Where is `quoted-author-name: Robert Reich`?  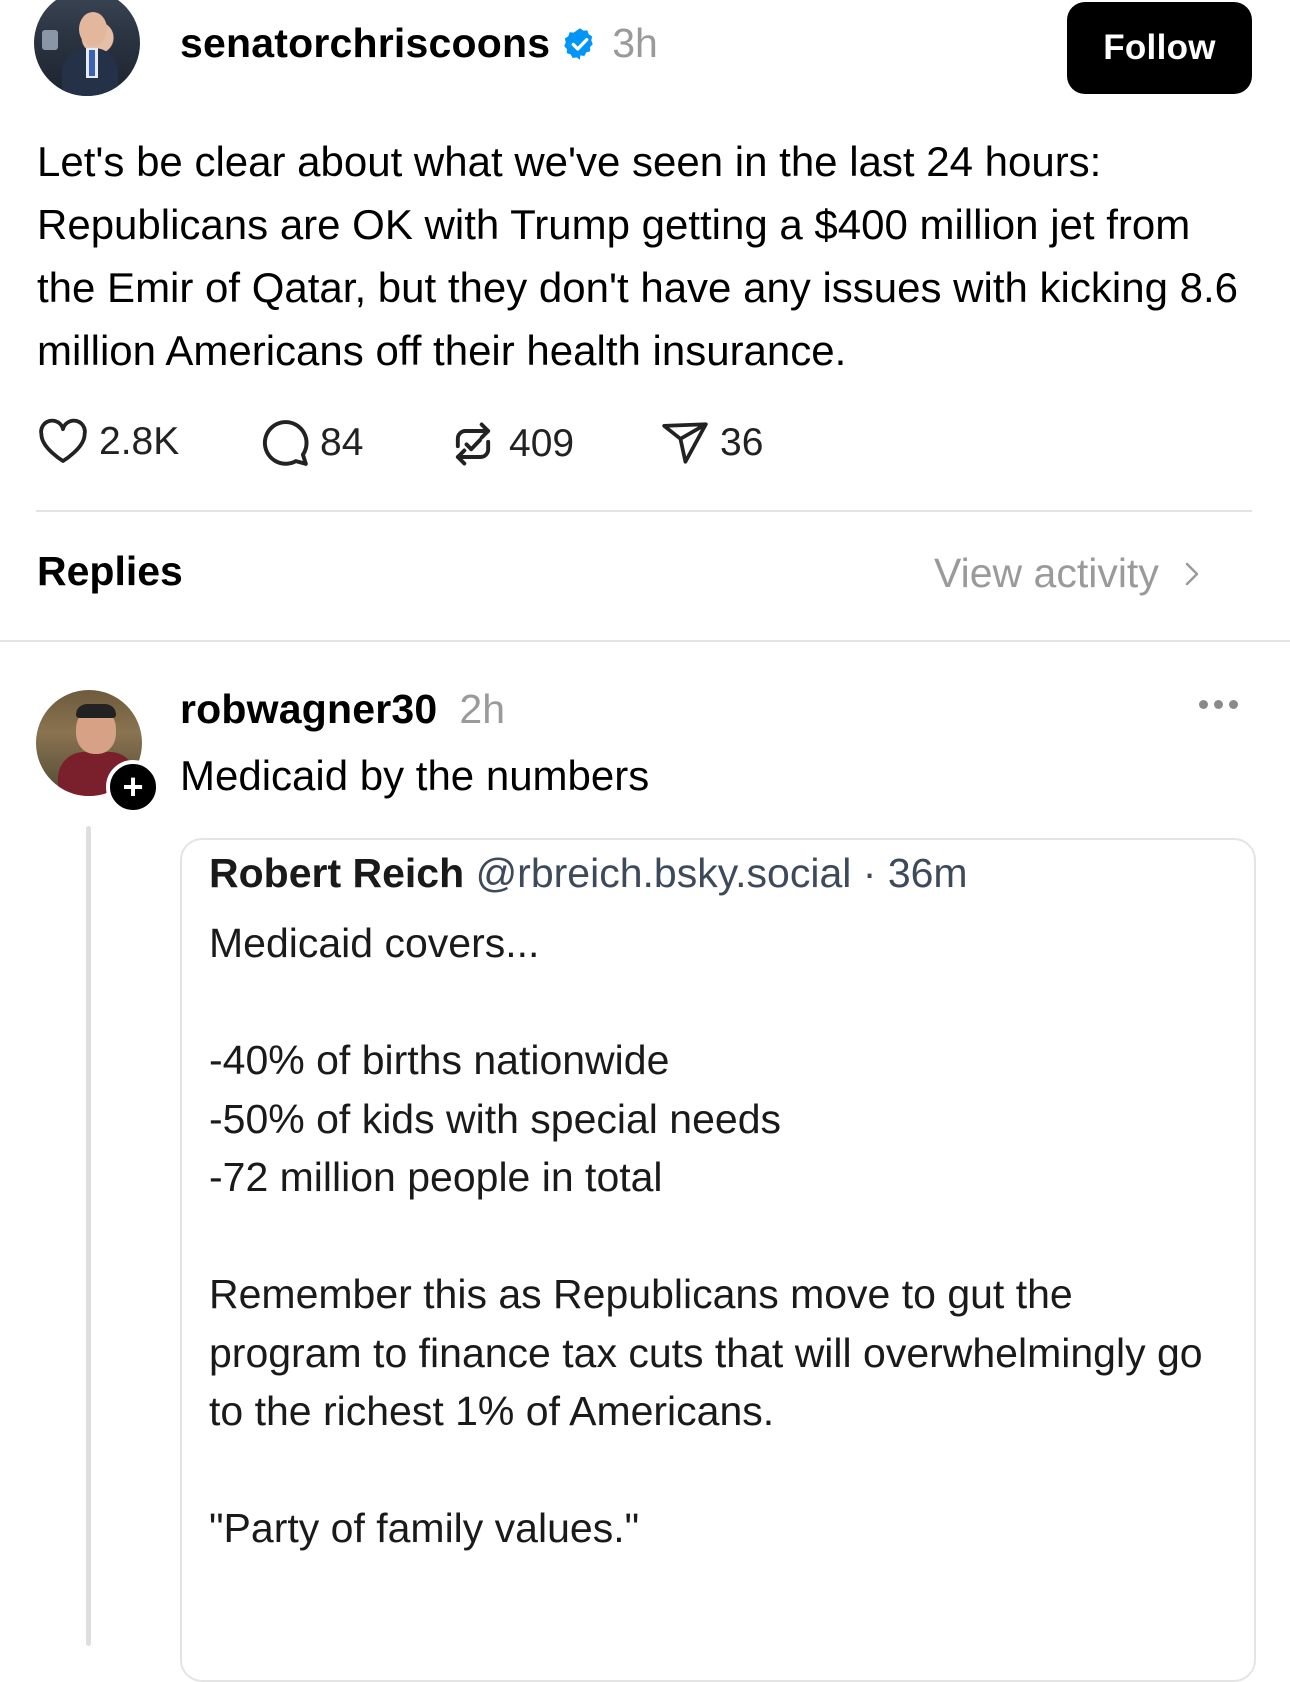
quoted-author-name: Robert Reich is located at coordinates (337, 873).